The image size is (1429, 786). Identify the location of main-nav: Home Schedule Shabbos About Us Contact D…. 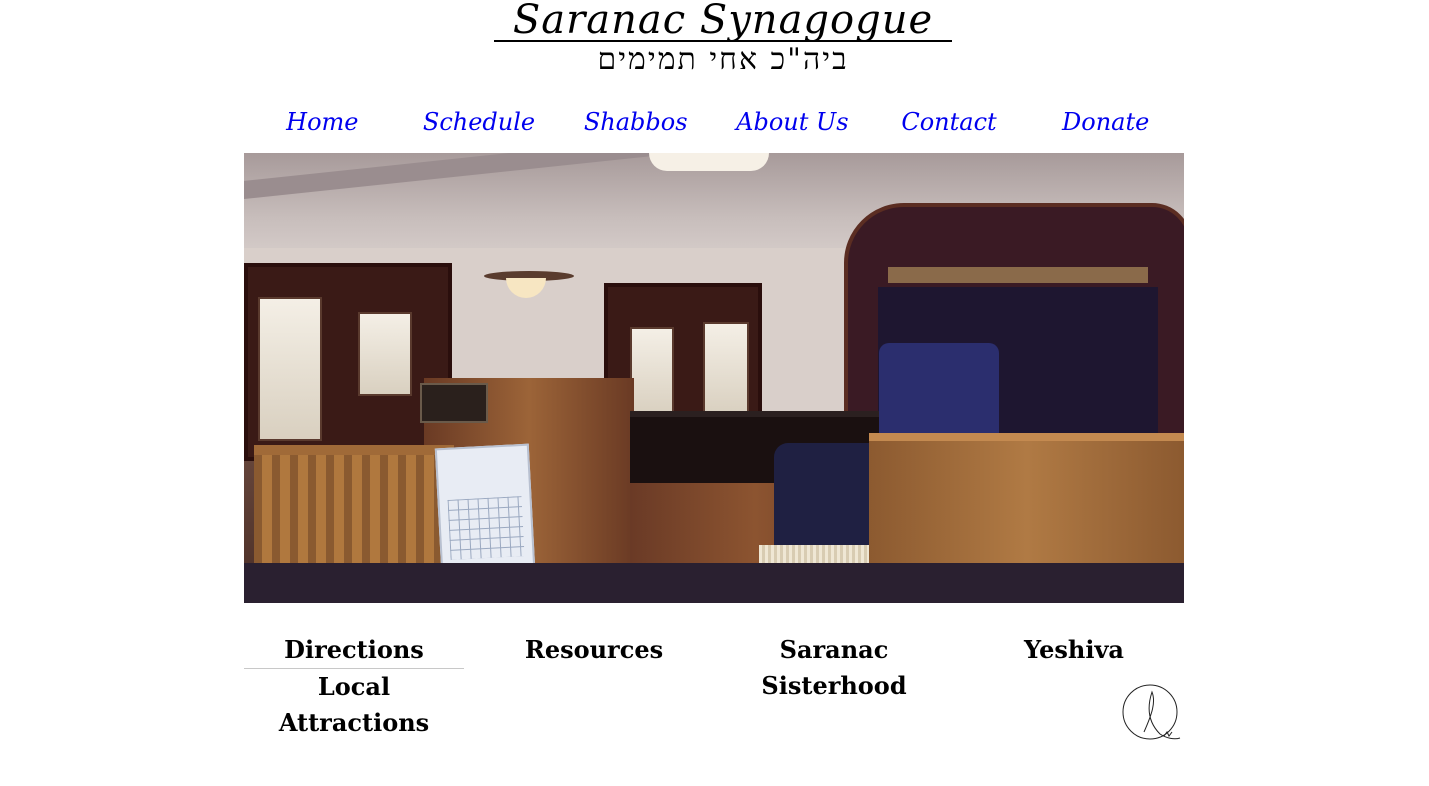
(714, 122).